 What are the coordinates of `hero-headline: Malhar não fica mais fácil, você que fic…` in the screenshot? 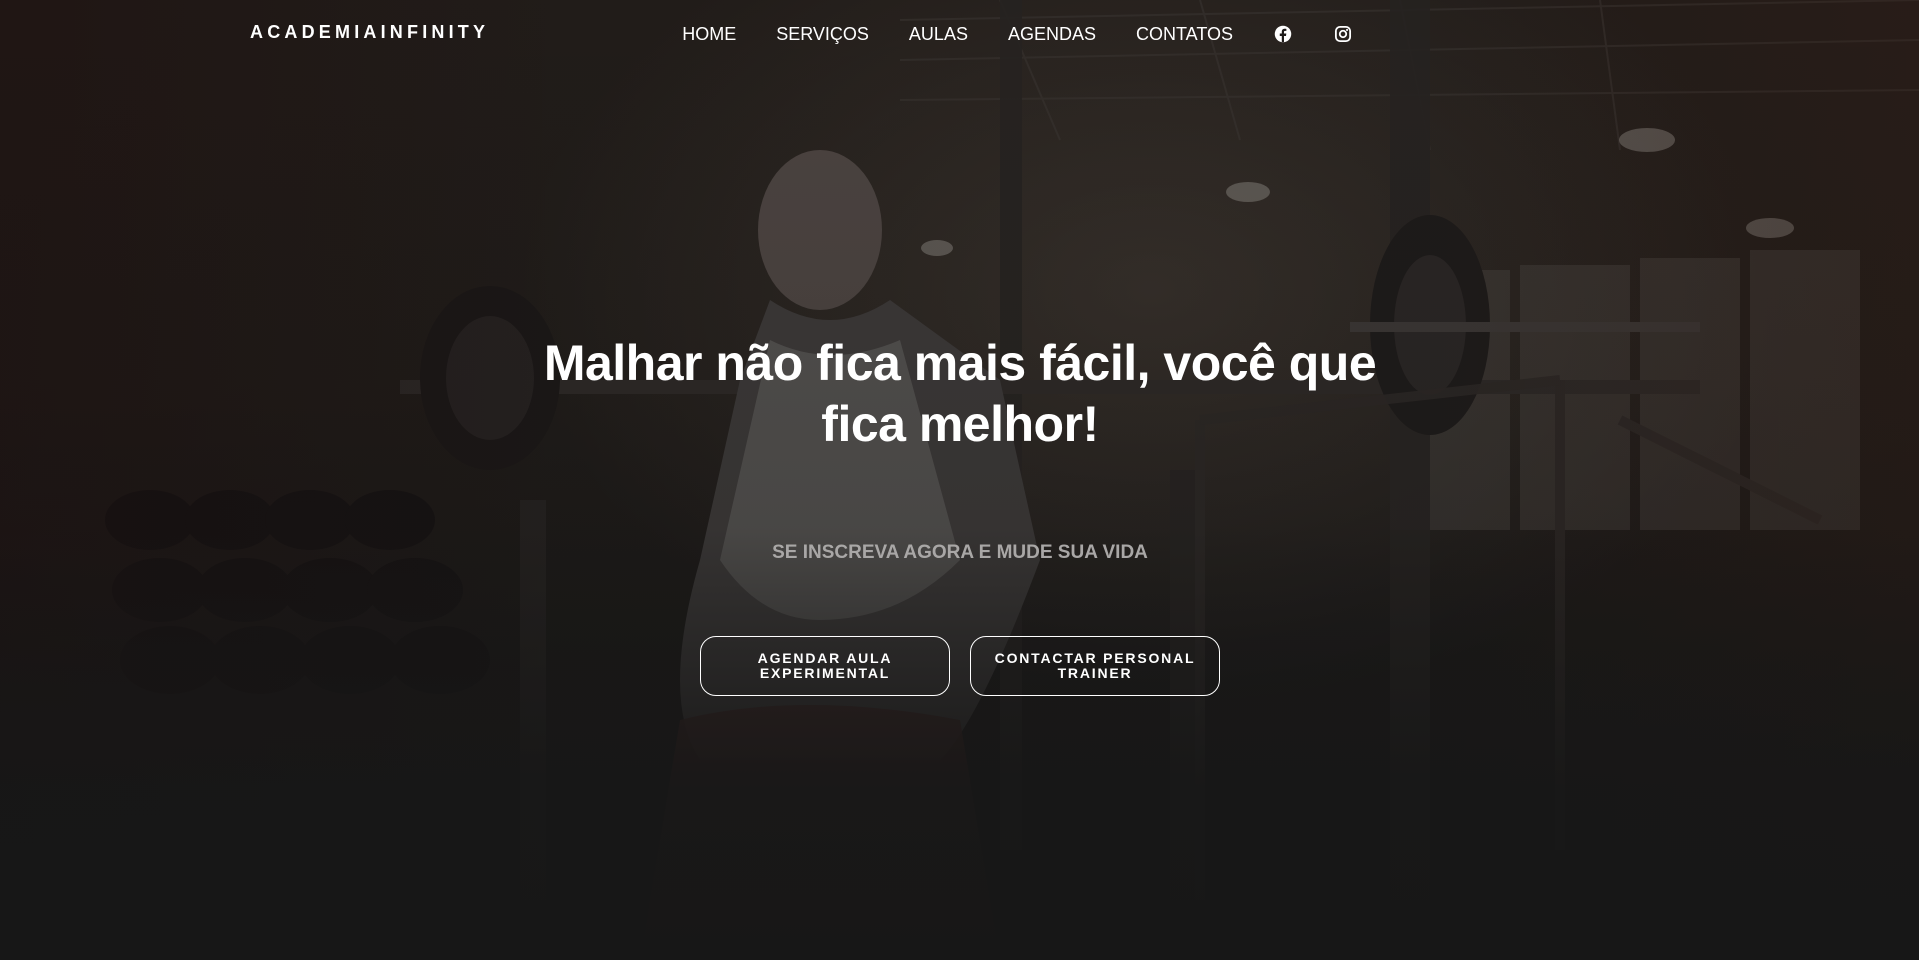 It's located at (960, 393).